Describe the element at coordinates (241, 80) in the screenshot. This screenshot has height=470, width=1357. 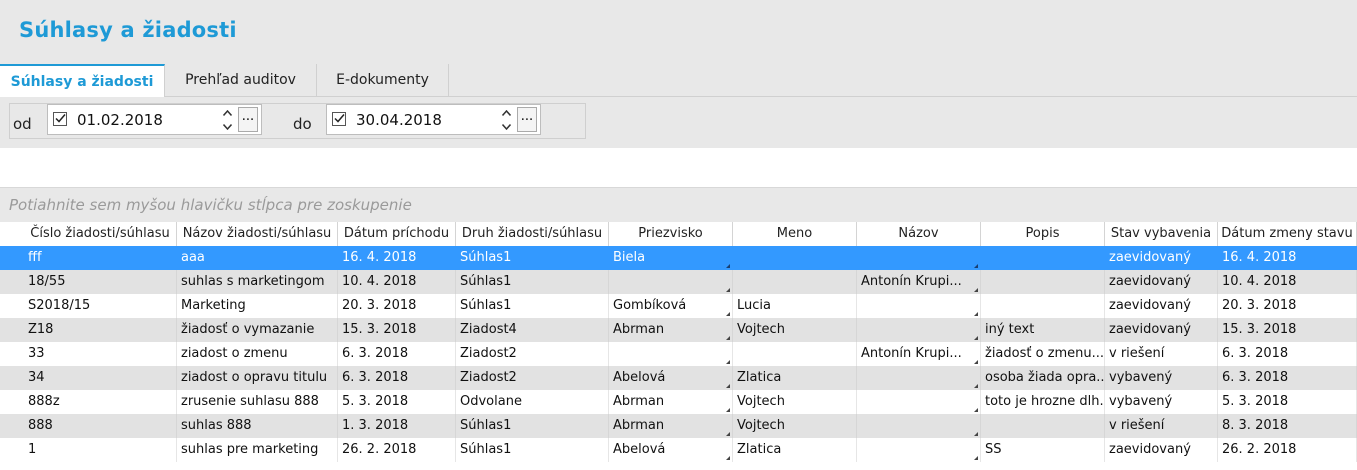
I see `tab-audity: Prehľad auditov` at that location.